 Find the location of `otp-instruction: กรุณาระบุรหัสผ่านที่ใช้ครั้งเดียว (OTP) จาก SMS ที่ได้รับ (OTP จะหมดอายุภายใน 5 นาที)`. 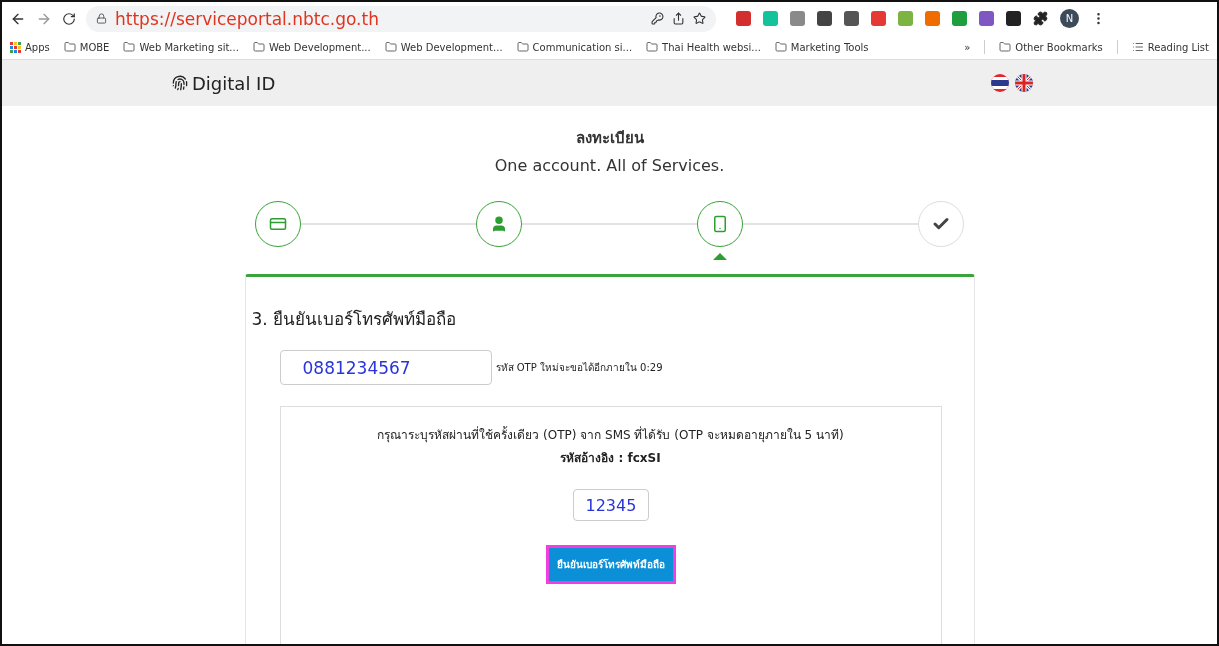

otp-instruction: กรุณาระบุรหัสผ่านที่ใช้ครั้งเดียว (OTP) จาก SMS ที่ได้รับ (OTP จะหมดอายุภายใน 5 นาที) is located at coordinates (610, 434).